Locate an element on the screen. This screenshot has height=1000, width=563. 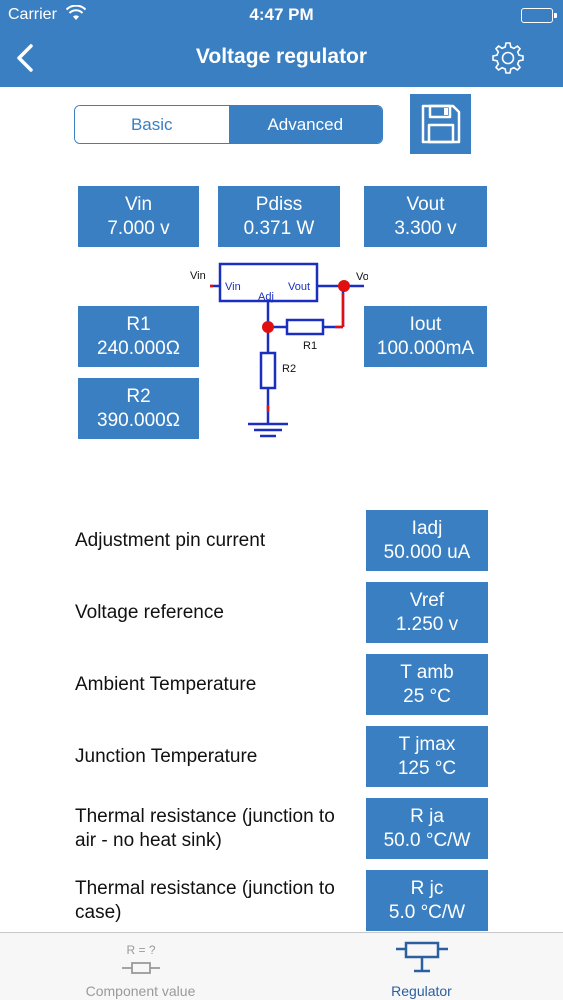
pdiss-value-box: Pdiss 0.371 W is located at coordinates (279, 216).